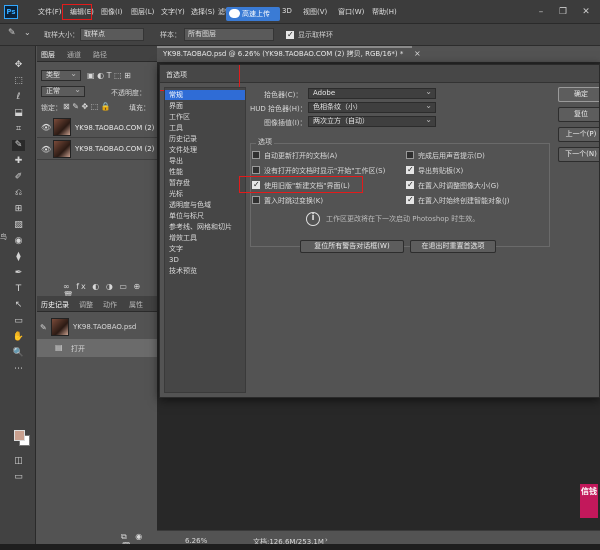  I want to click on tab-layers: 图层, so click(48, 55).